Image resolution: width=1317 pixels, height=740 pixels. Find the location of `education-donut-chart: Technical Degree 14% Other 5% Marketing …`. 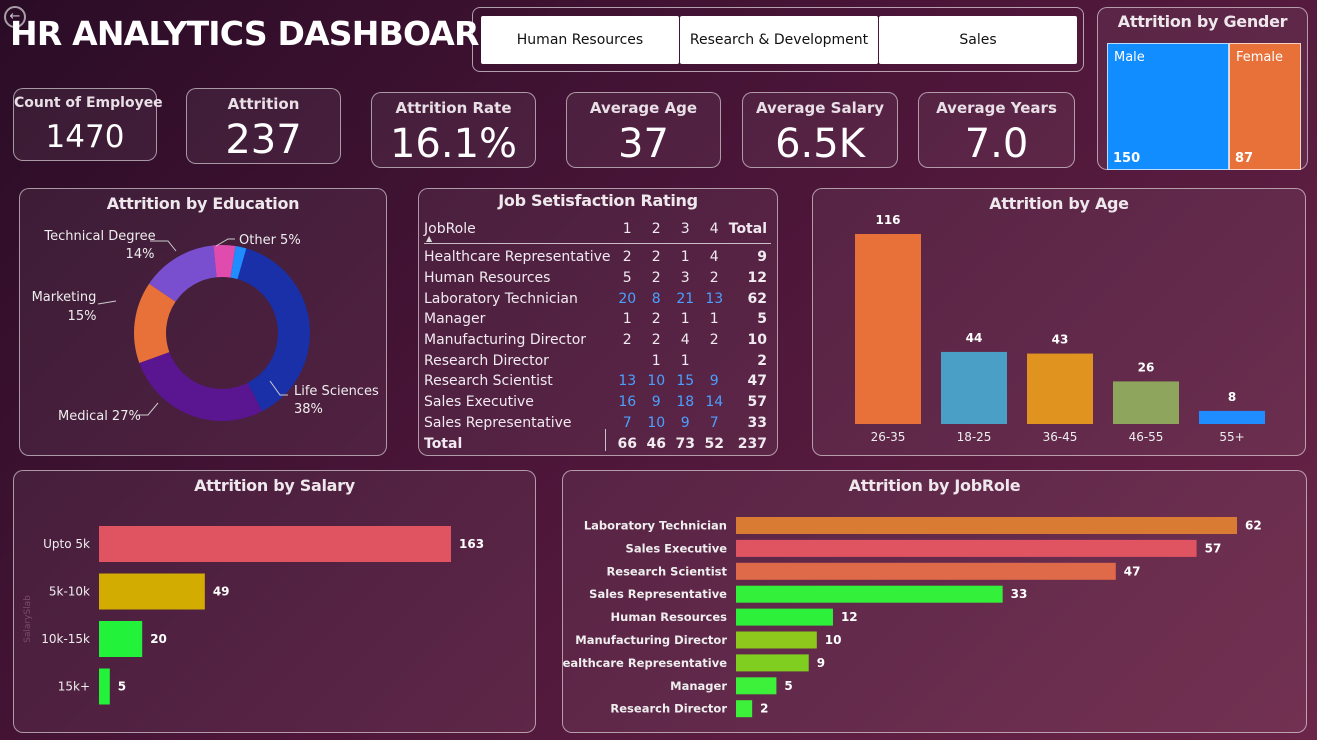

education-donut-chart: Technical Degree 14% Other 5% Marketing … is located at coordinates (205, 326).